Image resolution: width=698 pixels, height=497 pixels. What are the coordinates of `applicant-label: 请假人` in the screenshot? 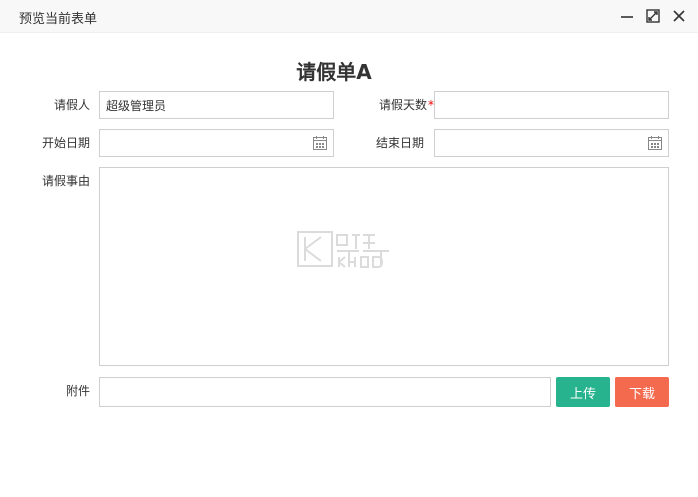 It's located at (71, 105).